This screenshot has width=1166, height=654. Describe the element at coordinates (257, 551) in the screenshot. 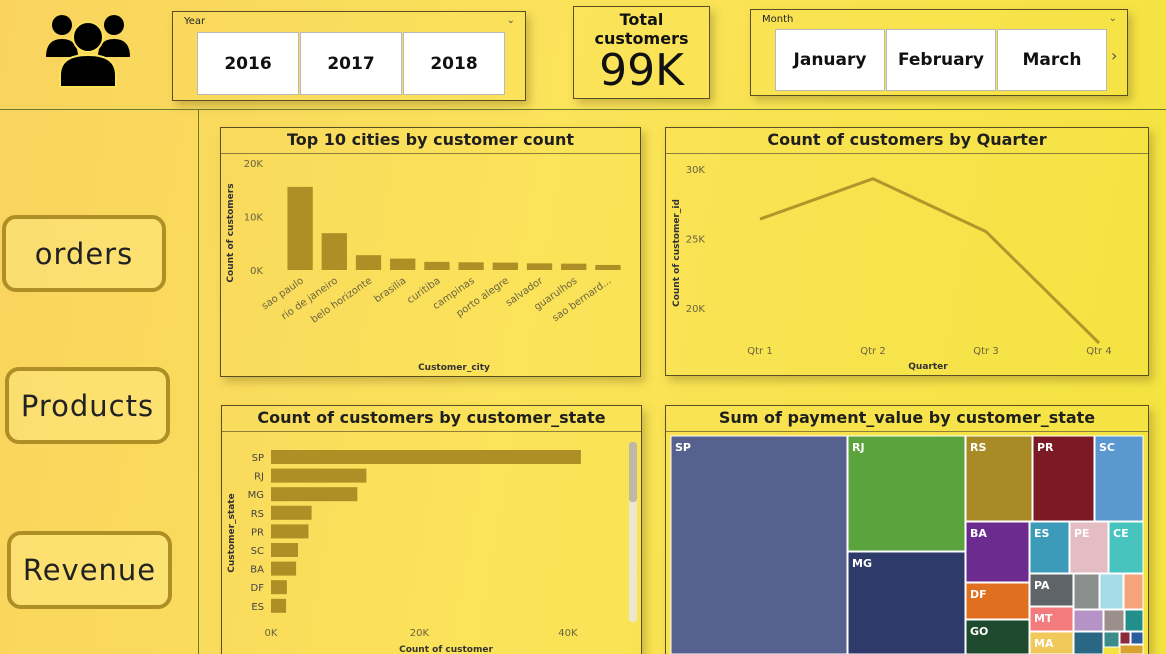

I see `y-tick-label: SC` at that location.